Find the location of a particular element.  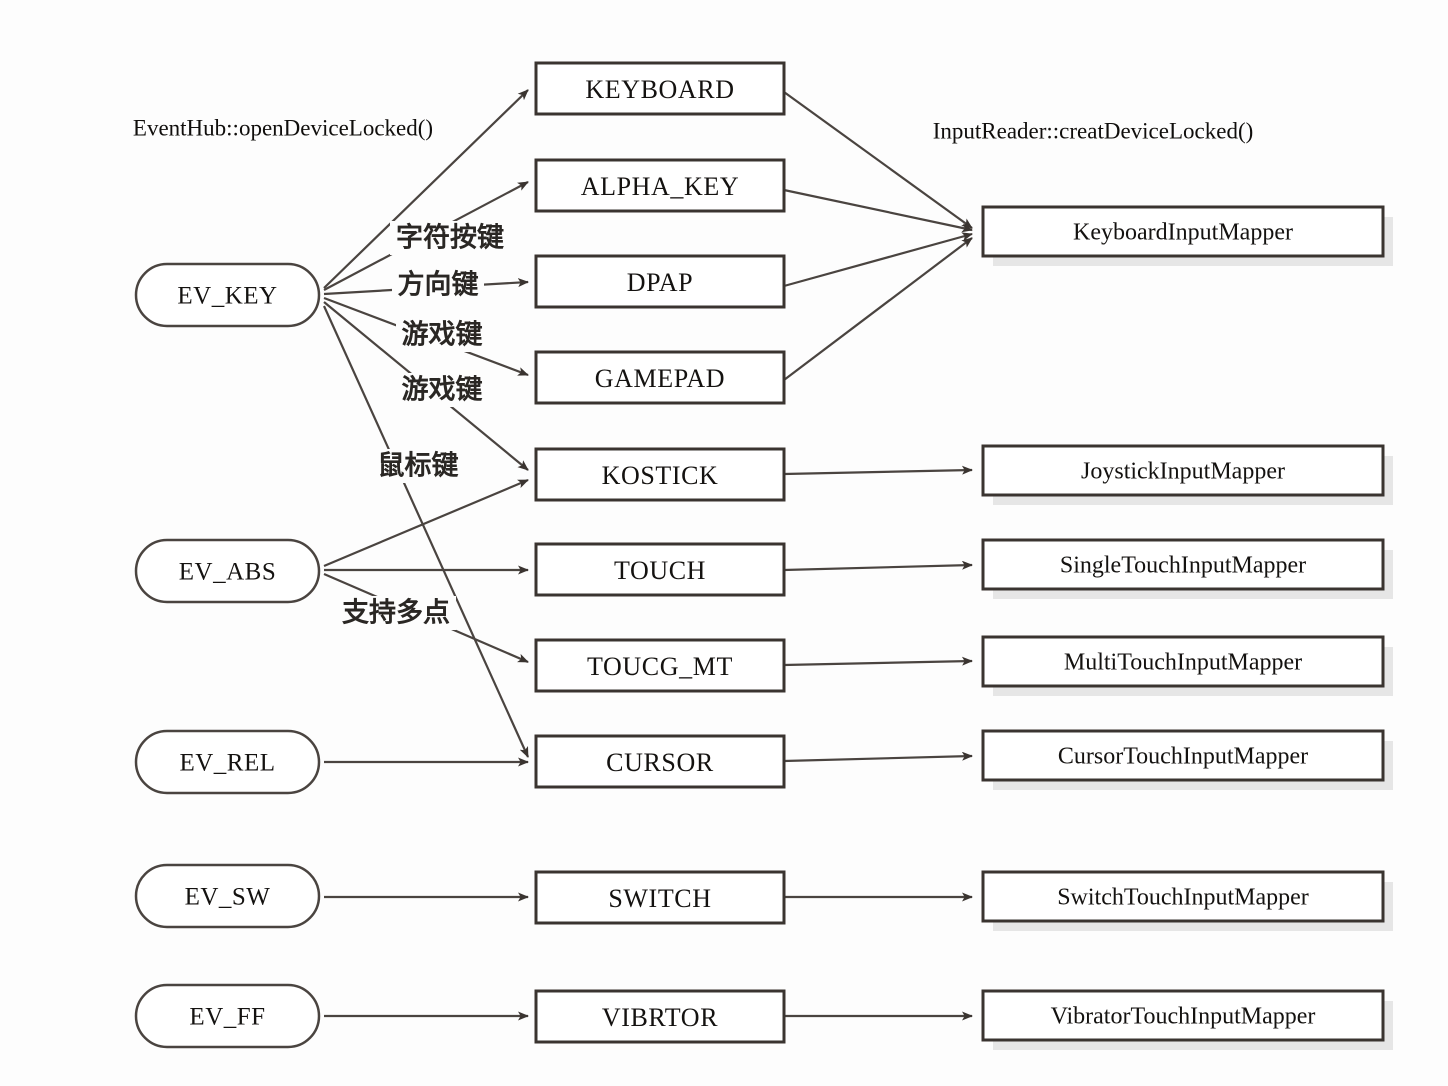

class-node-keyboard: KEYBOARD is located at coordinates (660, 88).